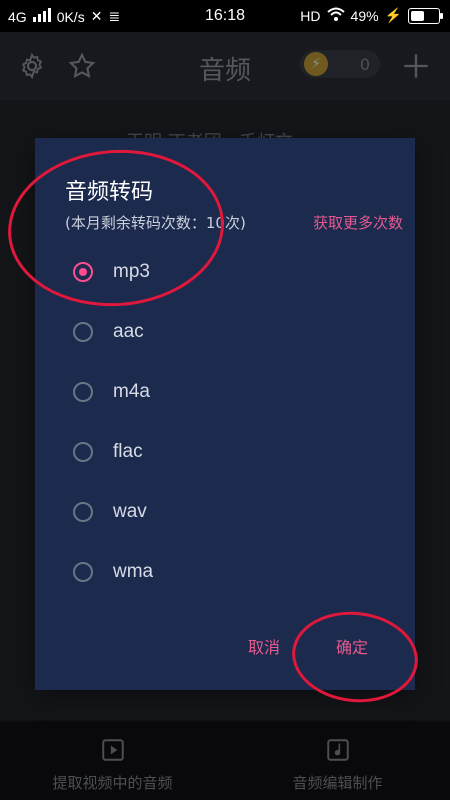  Describe the element at coordinates (310, 15) in the screenshot. I see `hd-indicator: HD` at that location.